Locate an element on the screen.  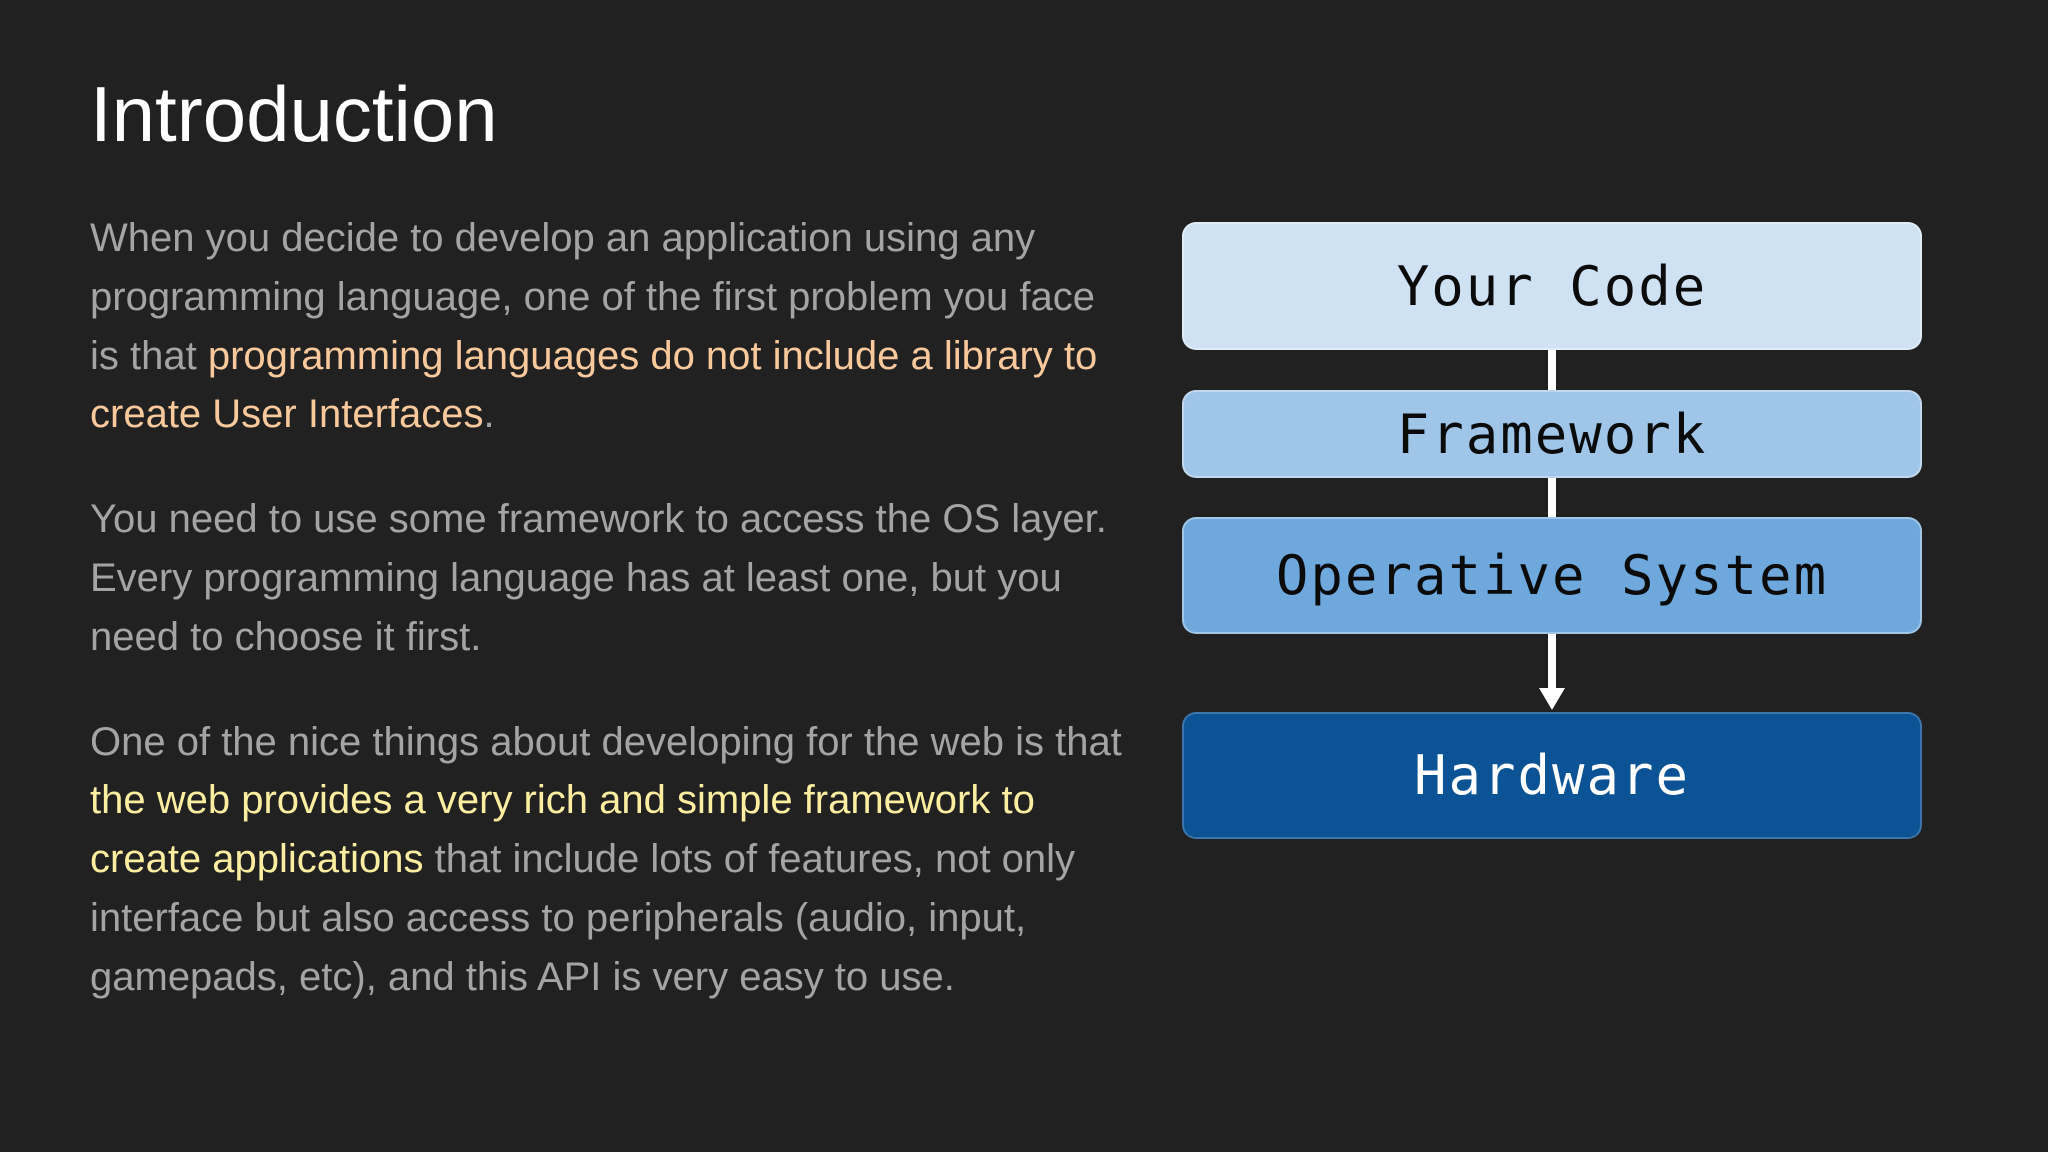
slide-title: Introduction is located at coordinates (294, 114).